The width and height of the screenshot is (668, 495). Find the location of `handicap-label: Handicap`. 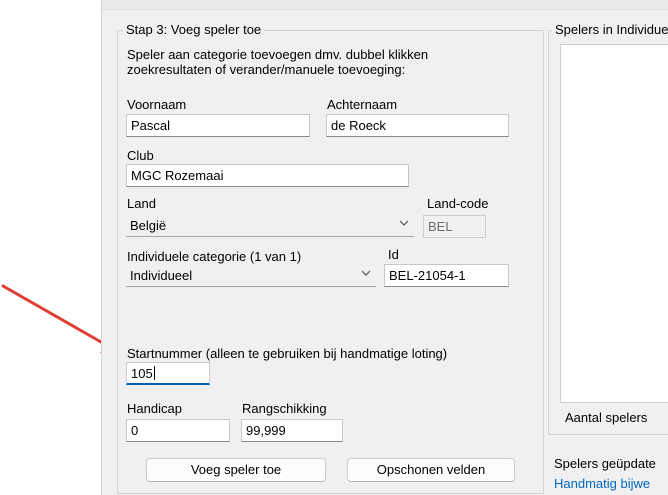

handicap-label: Handicap is located at coordinates (154, 408).